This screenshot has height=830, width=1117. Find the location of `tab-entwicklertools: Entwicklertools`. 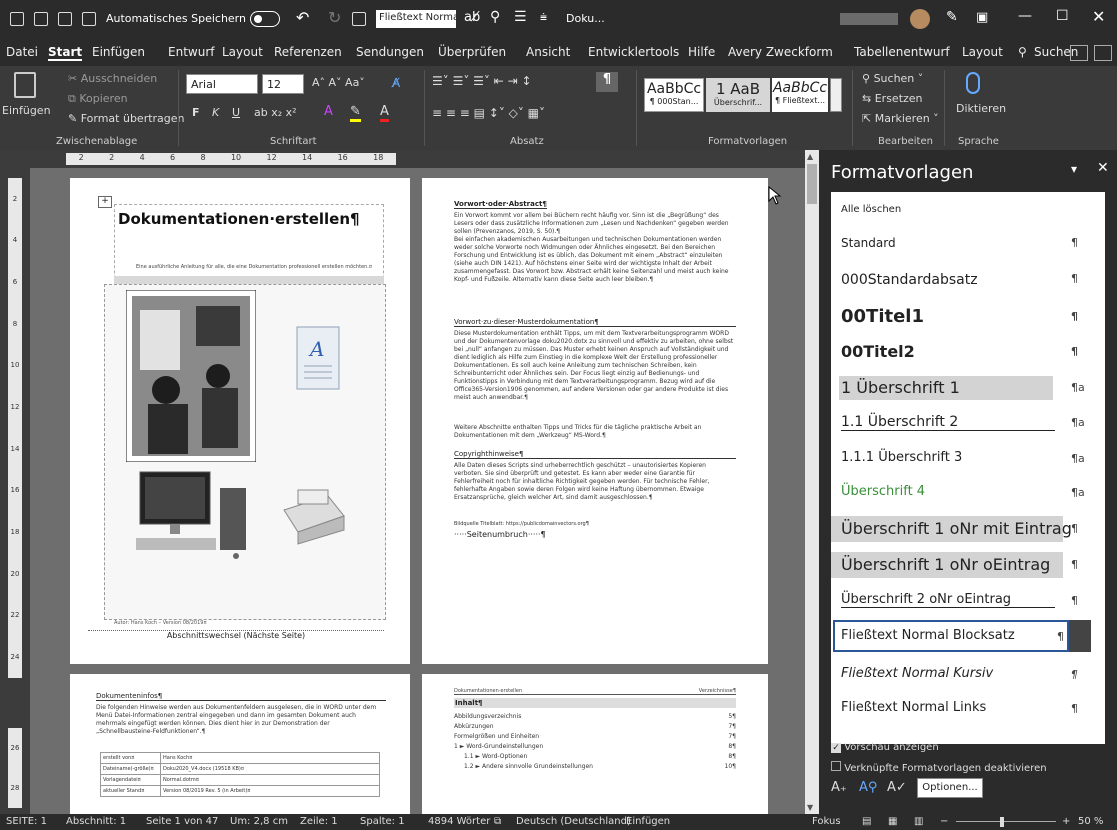

tab-entwicklertools: Entwicklertools is located at coordinates (633, 52).